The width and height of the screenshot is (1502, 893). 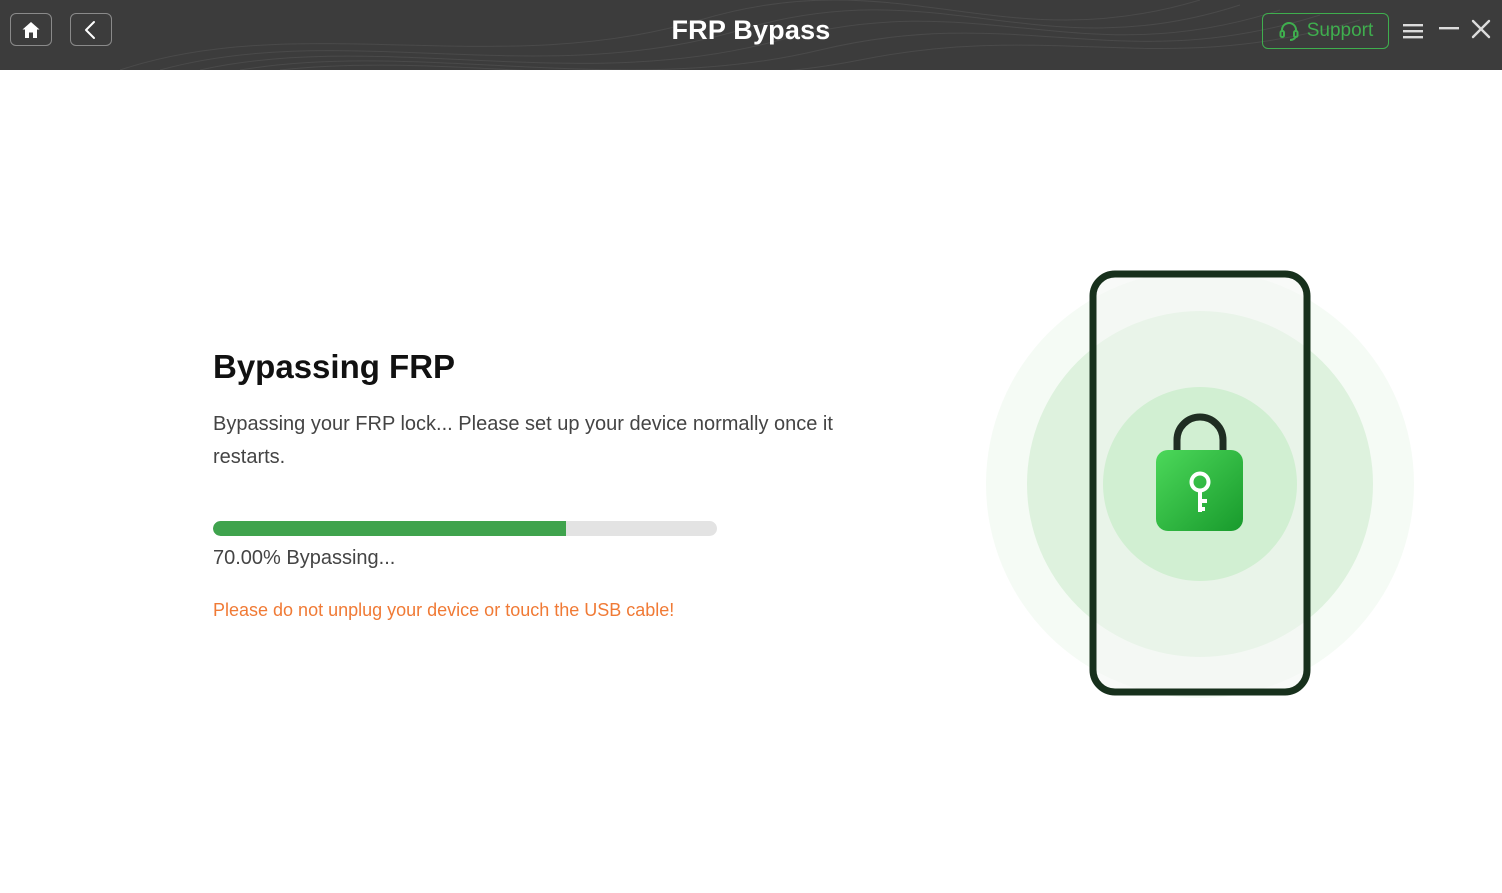 I want to click on page-heading: Bypassing FRP, so click(x=334, y=366).